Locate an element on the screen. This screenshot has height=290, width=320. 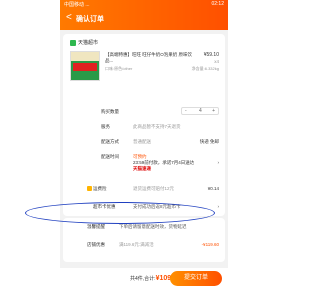
header-bar: 中国移动 ... 02:12 < 确认订单 is located at coordinates (144, 15).